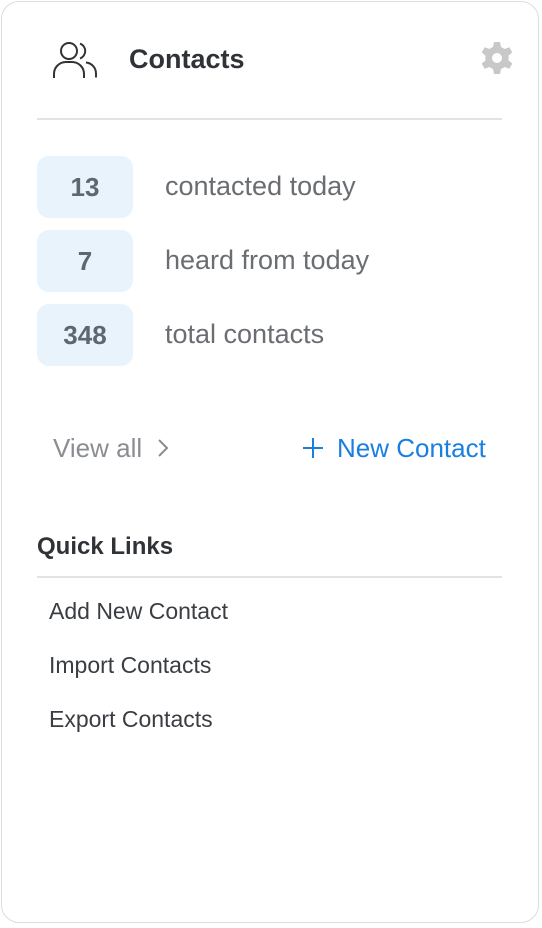 This screenshot has height=928, width=542. Describe the element at coordinates (163, 448) in the screenshot. I see `chevron-right-icon` at that location.